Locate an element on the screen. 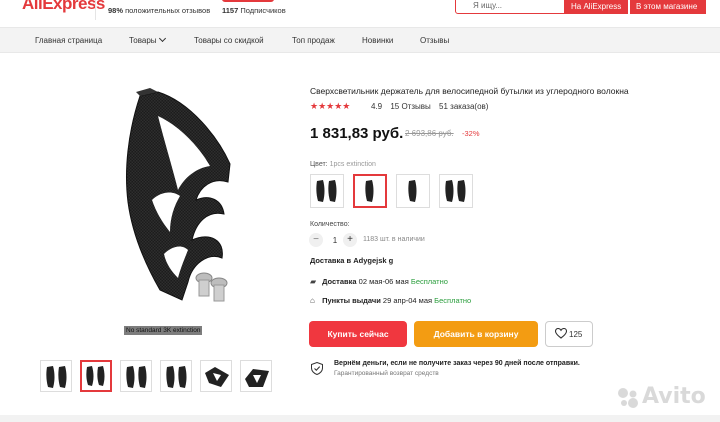 This screenshot has height=422, width=720. pickup-dates: 29 апр-04 мая is located at coordinates (407, 300).